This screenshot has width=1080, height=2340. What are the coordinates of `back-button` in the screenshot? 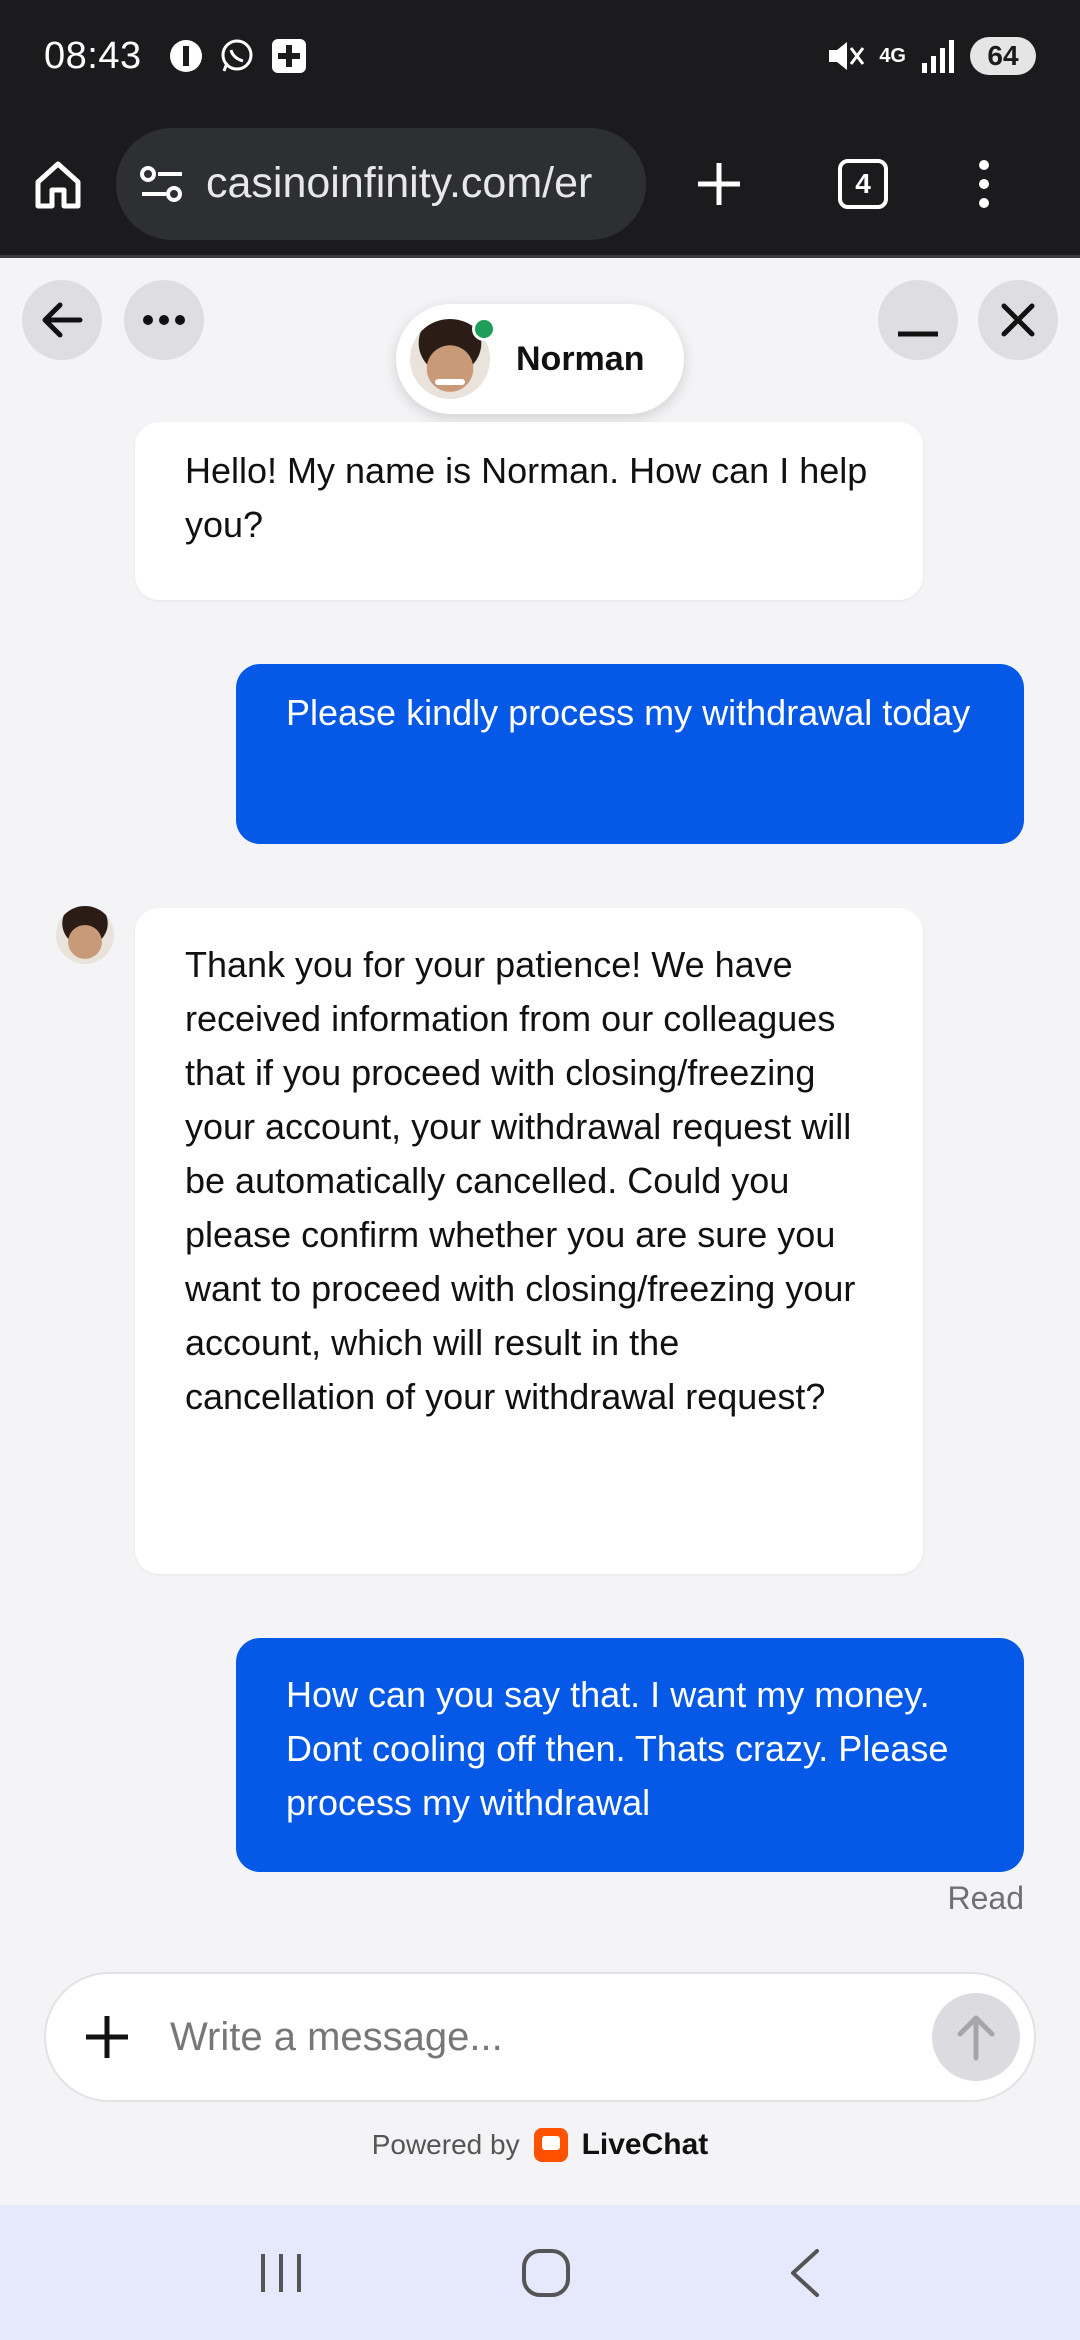 It's located at (62, 320).